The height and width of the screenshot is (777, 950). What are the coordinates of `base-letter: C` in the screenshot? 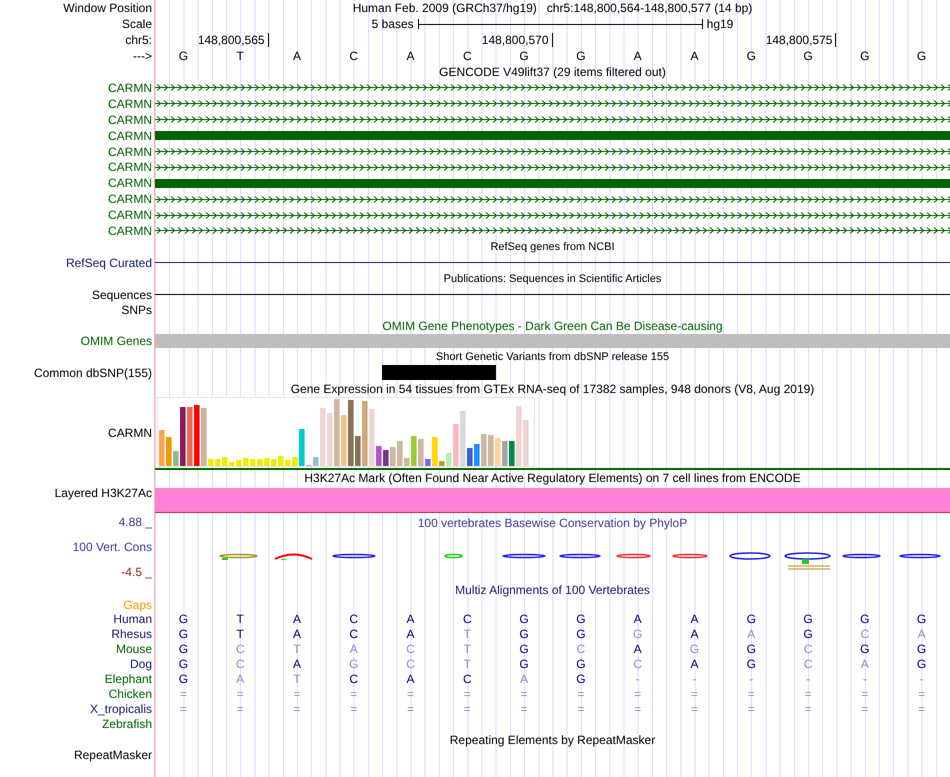 It's located at (353, 56).